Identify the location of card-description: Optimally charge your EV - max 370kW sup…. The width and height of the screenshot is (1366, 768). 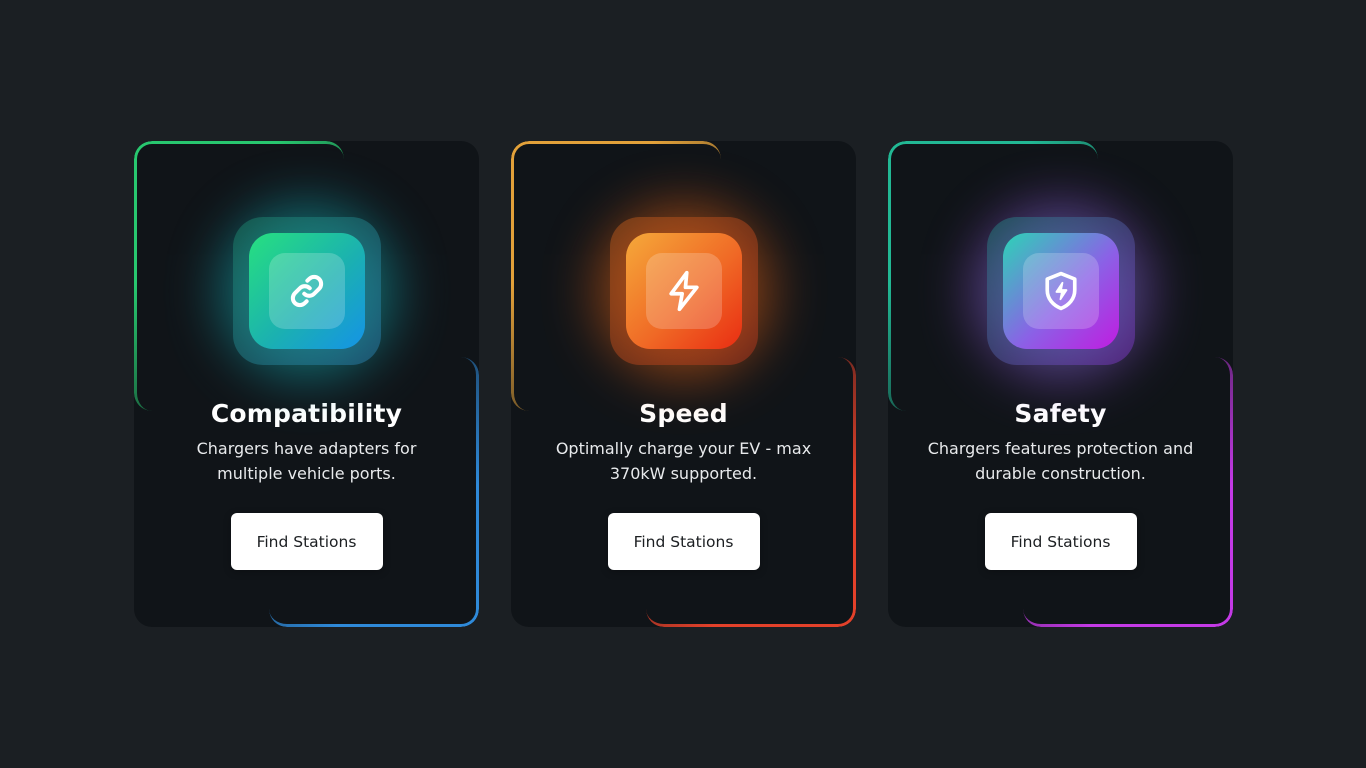
(683, 461).